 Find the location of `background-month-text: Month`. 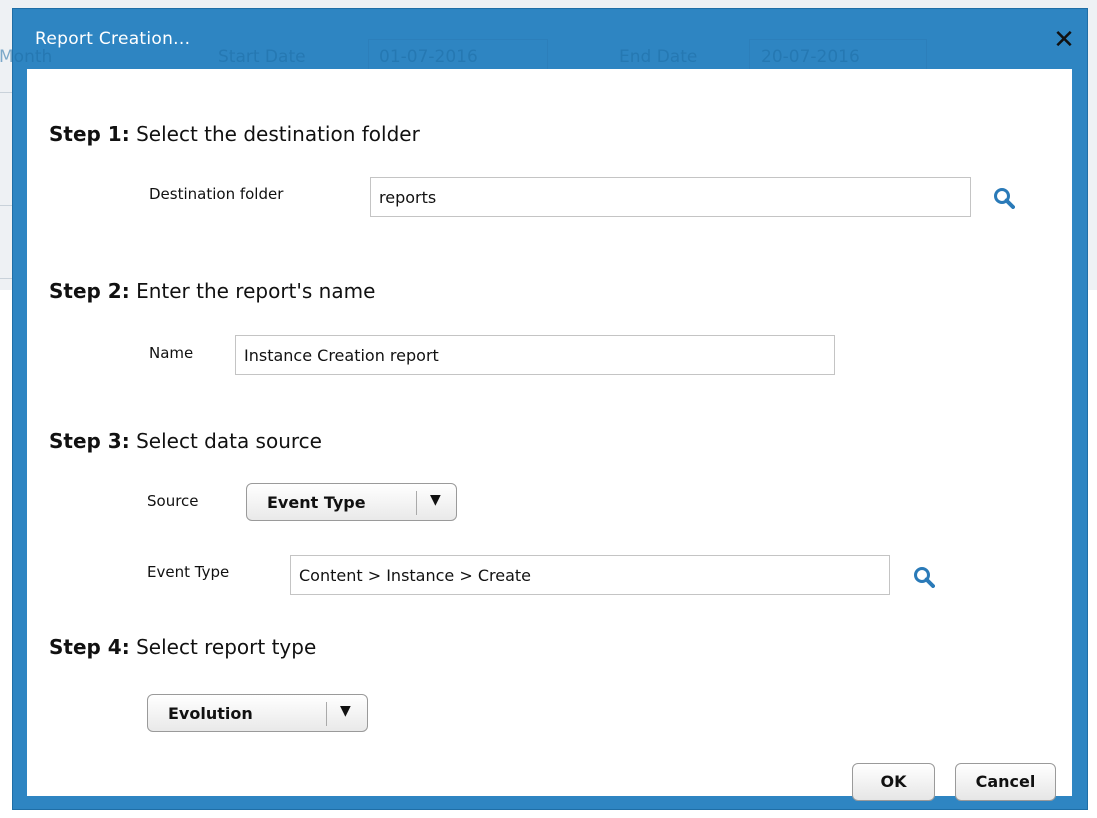

background-month-text: Month is located at coordinates (26, 57).